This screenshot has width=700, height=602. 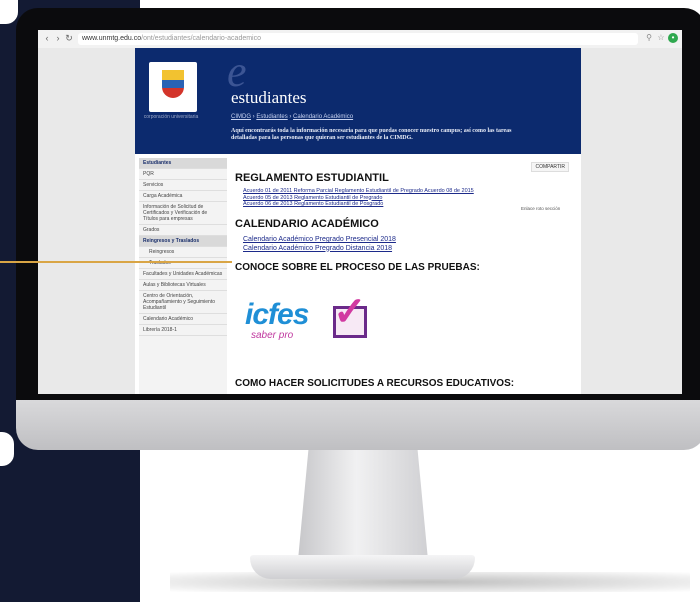 I want to click on bookmark-star-icon: ☆, so click(x=661, y=38).